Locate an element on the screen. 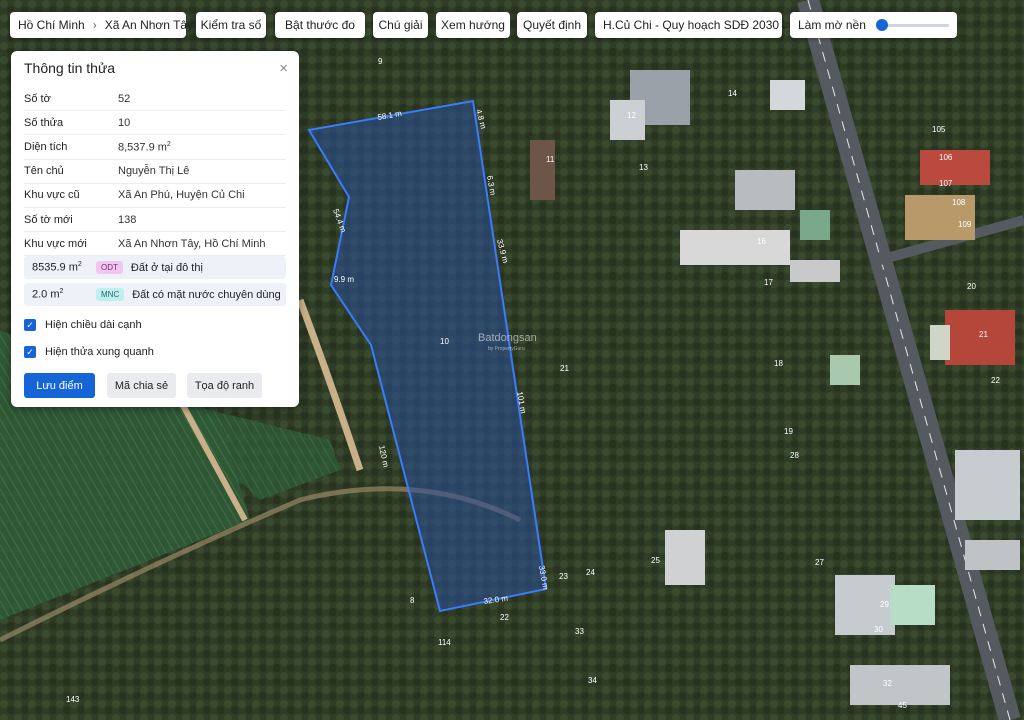  parcel-number: 33 is located at coordinates (579, 631).